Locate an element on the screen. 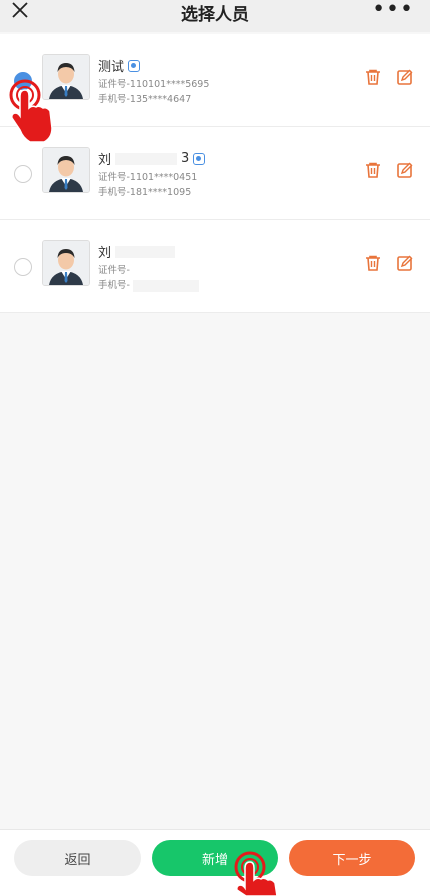 This screenshot has width=430, height=896. next-step-button: 下一步 is located at coordinates (352, 858).